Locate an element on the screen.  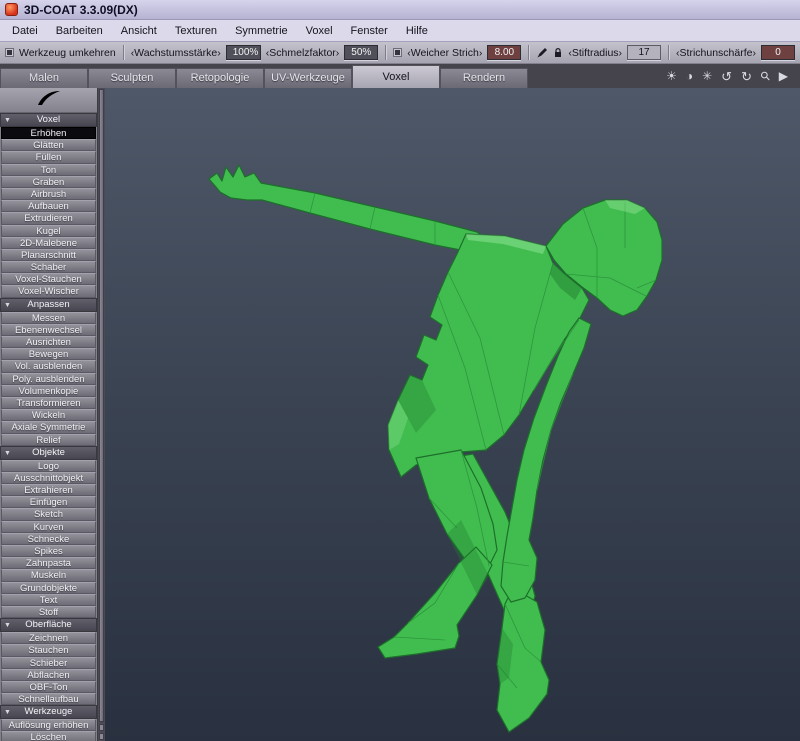
window-title: 3D-COAT 3.3.09(DX) is located at coordinates (81, 9).